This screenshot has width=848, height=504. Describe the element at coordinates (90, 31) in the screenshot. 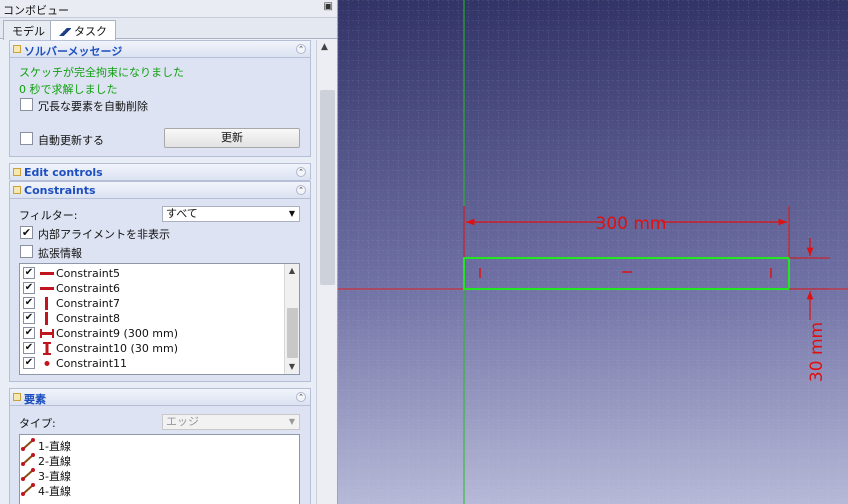

I see `tab-task-label: タスク` at that location.